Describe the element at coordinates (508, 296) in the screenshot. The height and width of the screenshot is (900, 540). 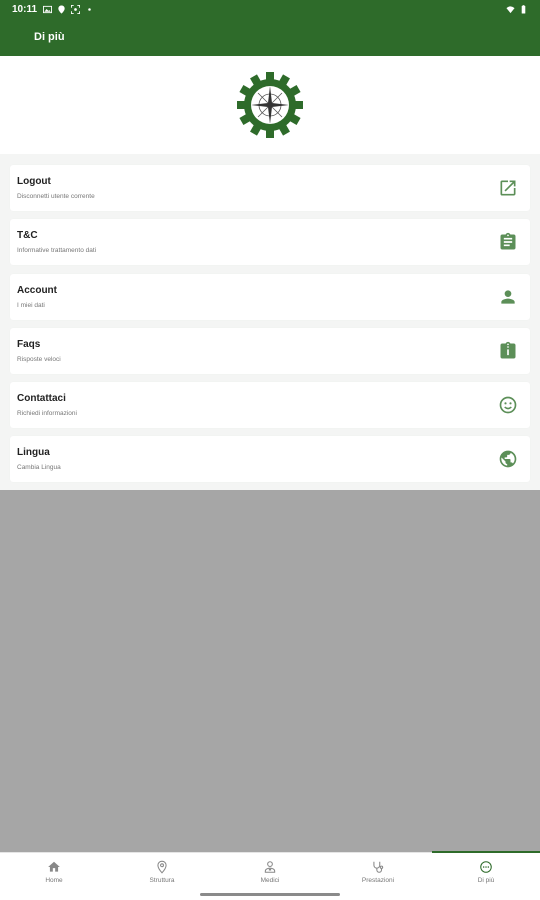
I see `person-icon` at that location.